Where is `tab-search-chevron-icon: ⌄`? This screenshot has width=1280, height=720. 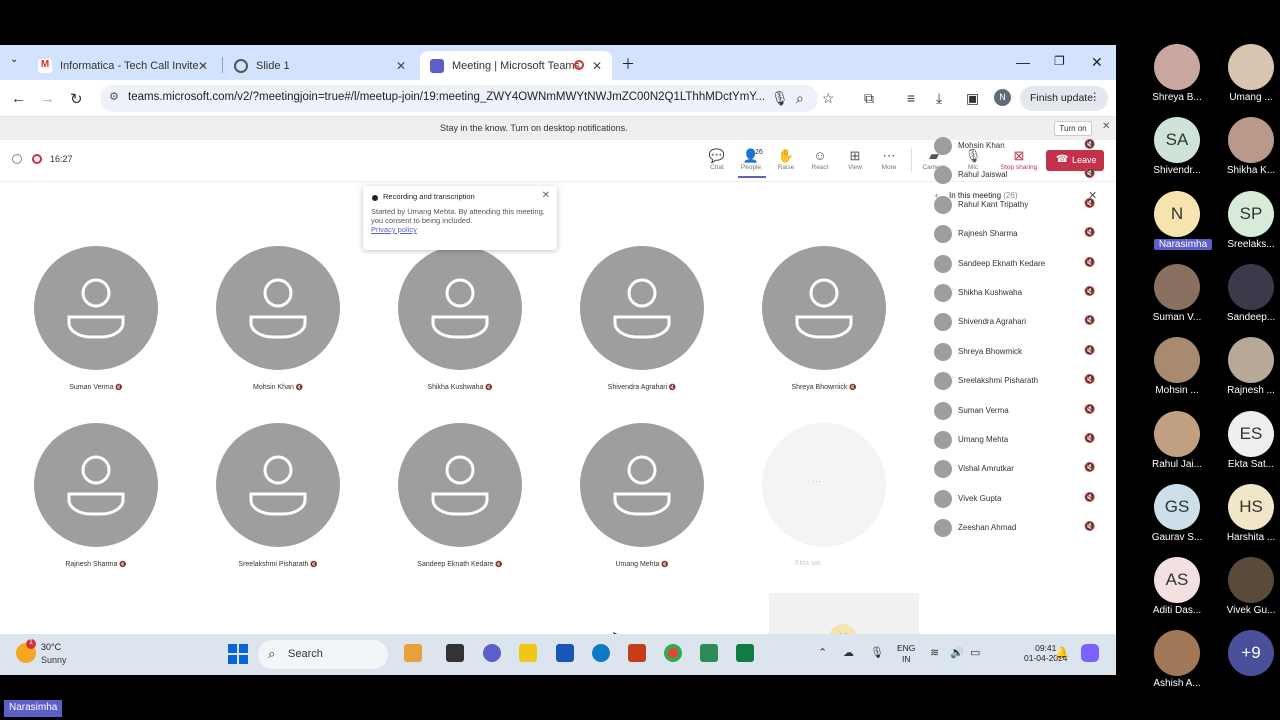 tab-search-chevron-icon: ⌄ is located at coordinates (14, 59).